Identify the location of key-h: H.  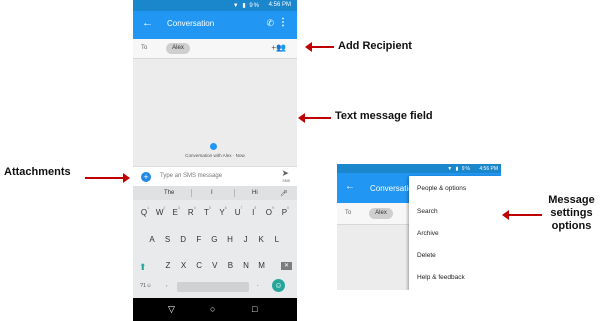
(230, 239).